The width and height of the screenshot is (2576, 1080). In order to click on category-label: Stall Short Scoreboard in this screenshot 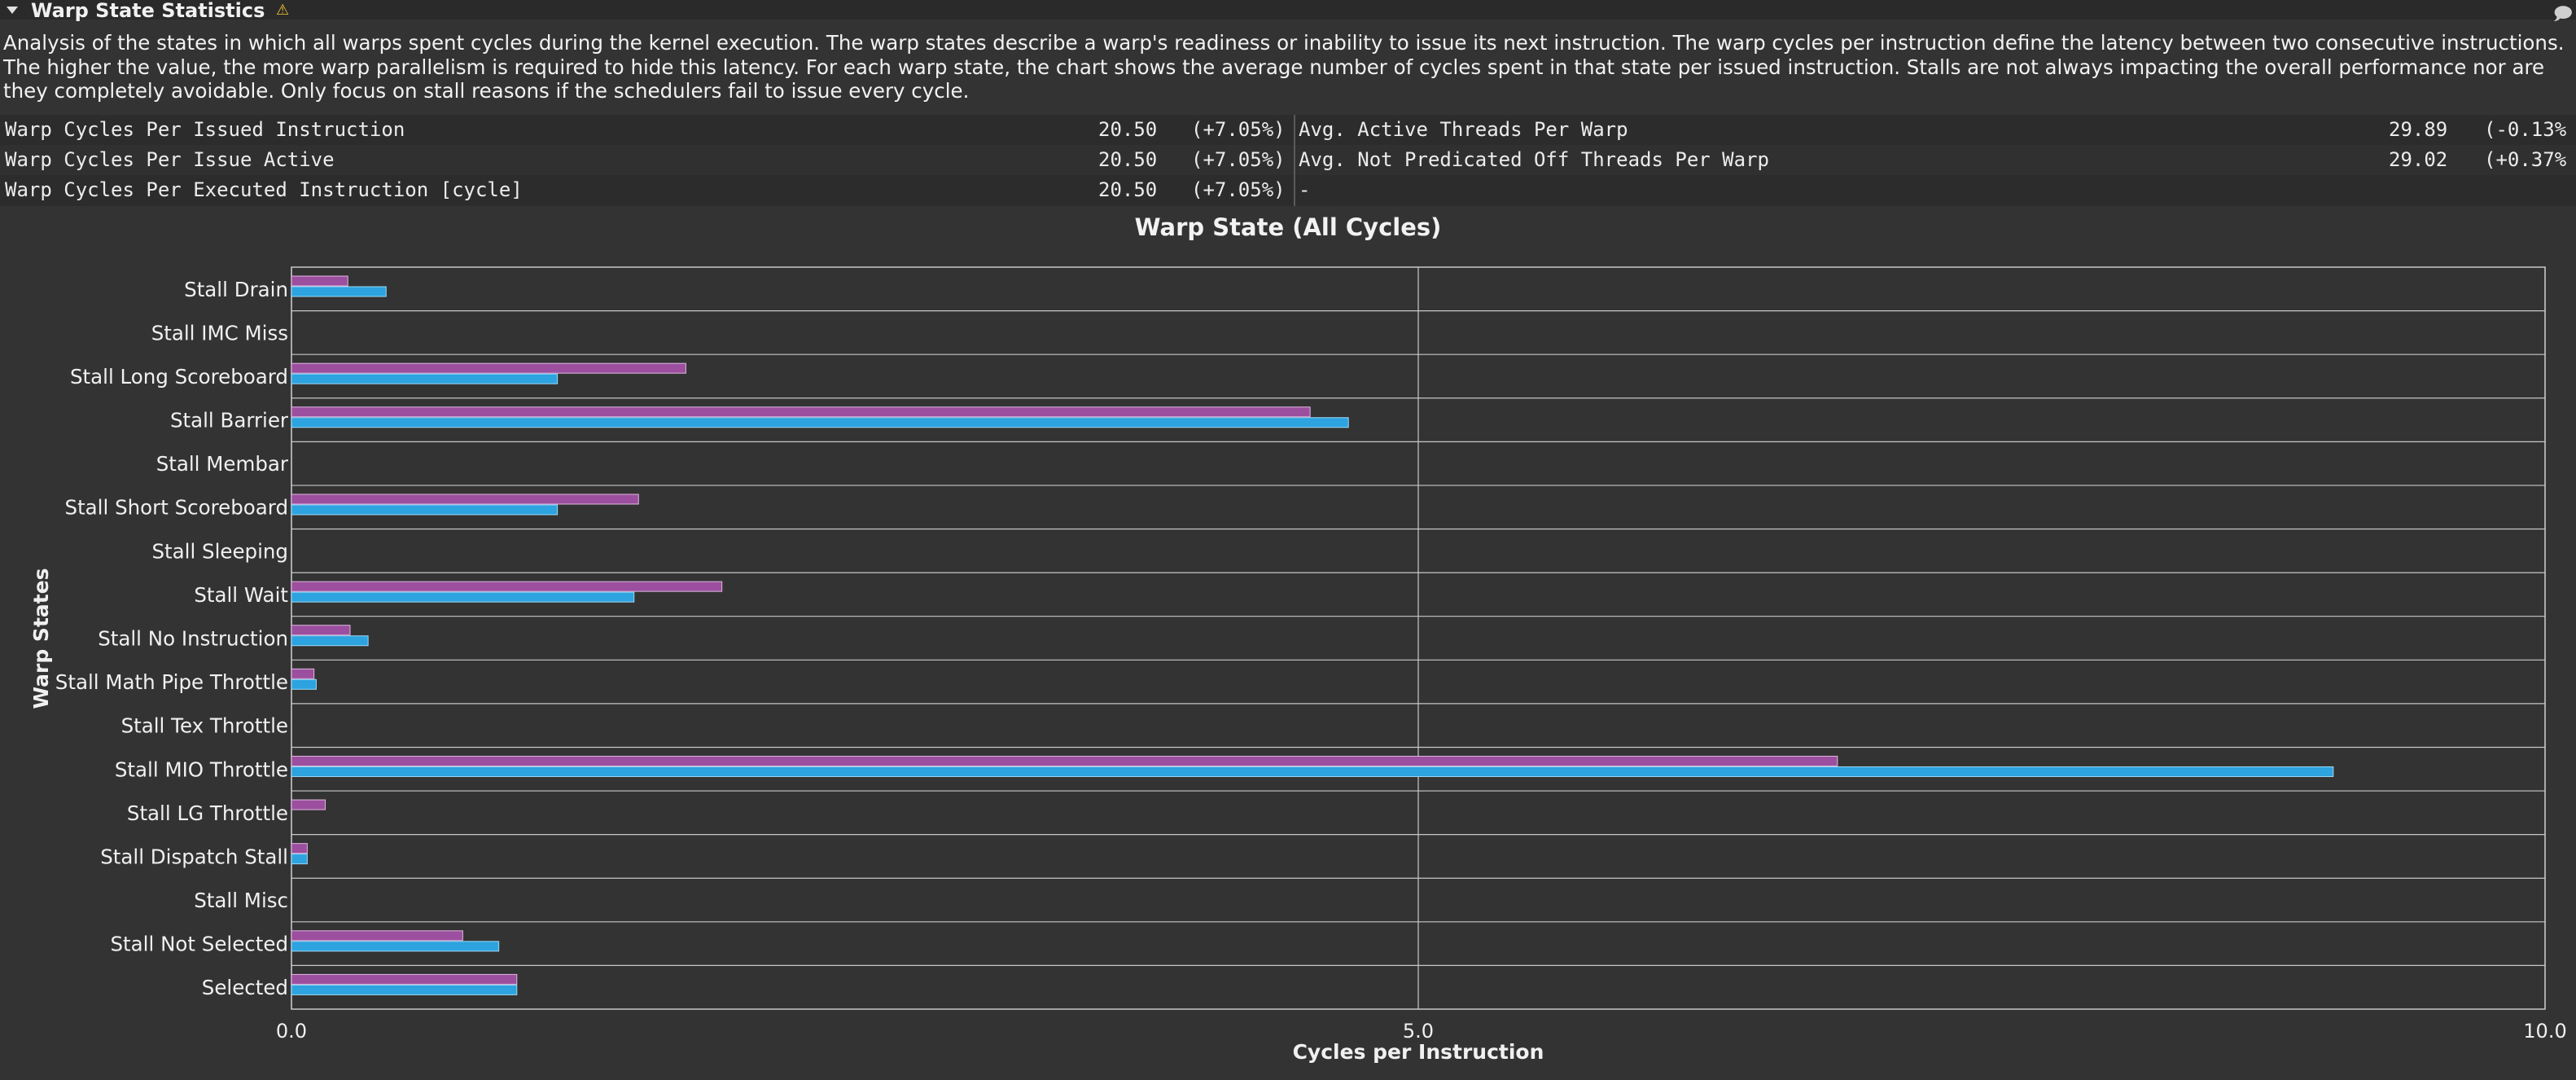, I will do `click(176, 508)`.